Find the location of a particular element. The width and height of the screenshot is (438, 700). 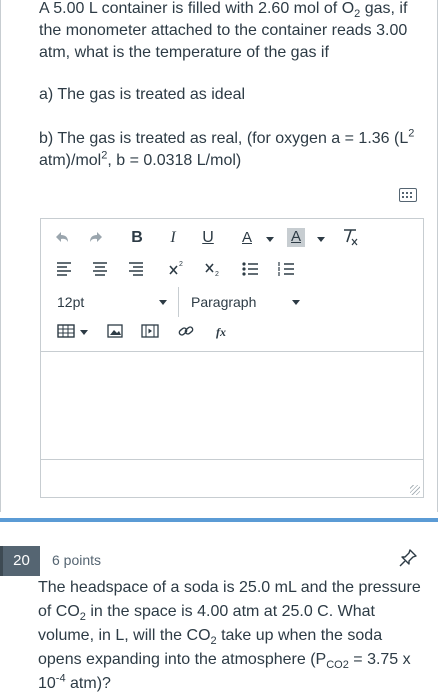

table-icon is located at coordinates (66, 331).